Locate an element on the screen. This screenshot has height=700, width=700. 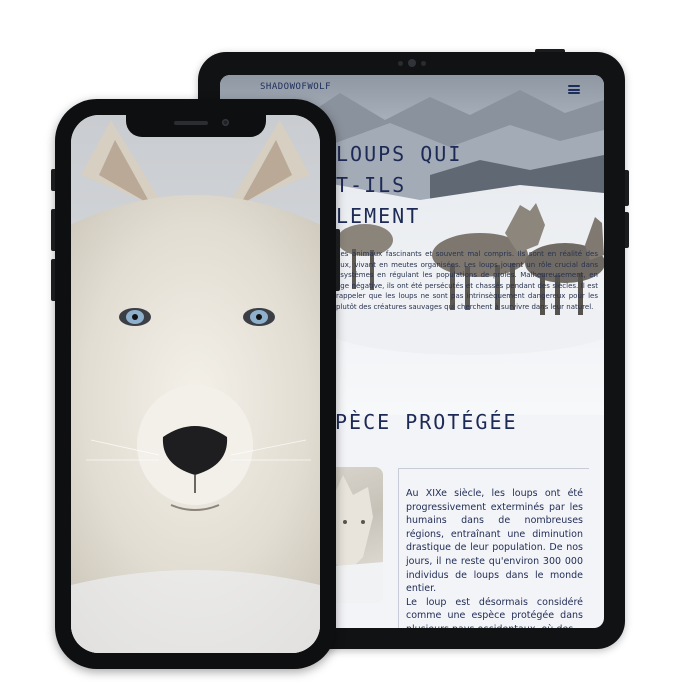
phone-mute-switch is located at coordinates (53, 180).